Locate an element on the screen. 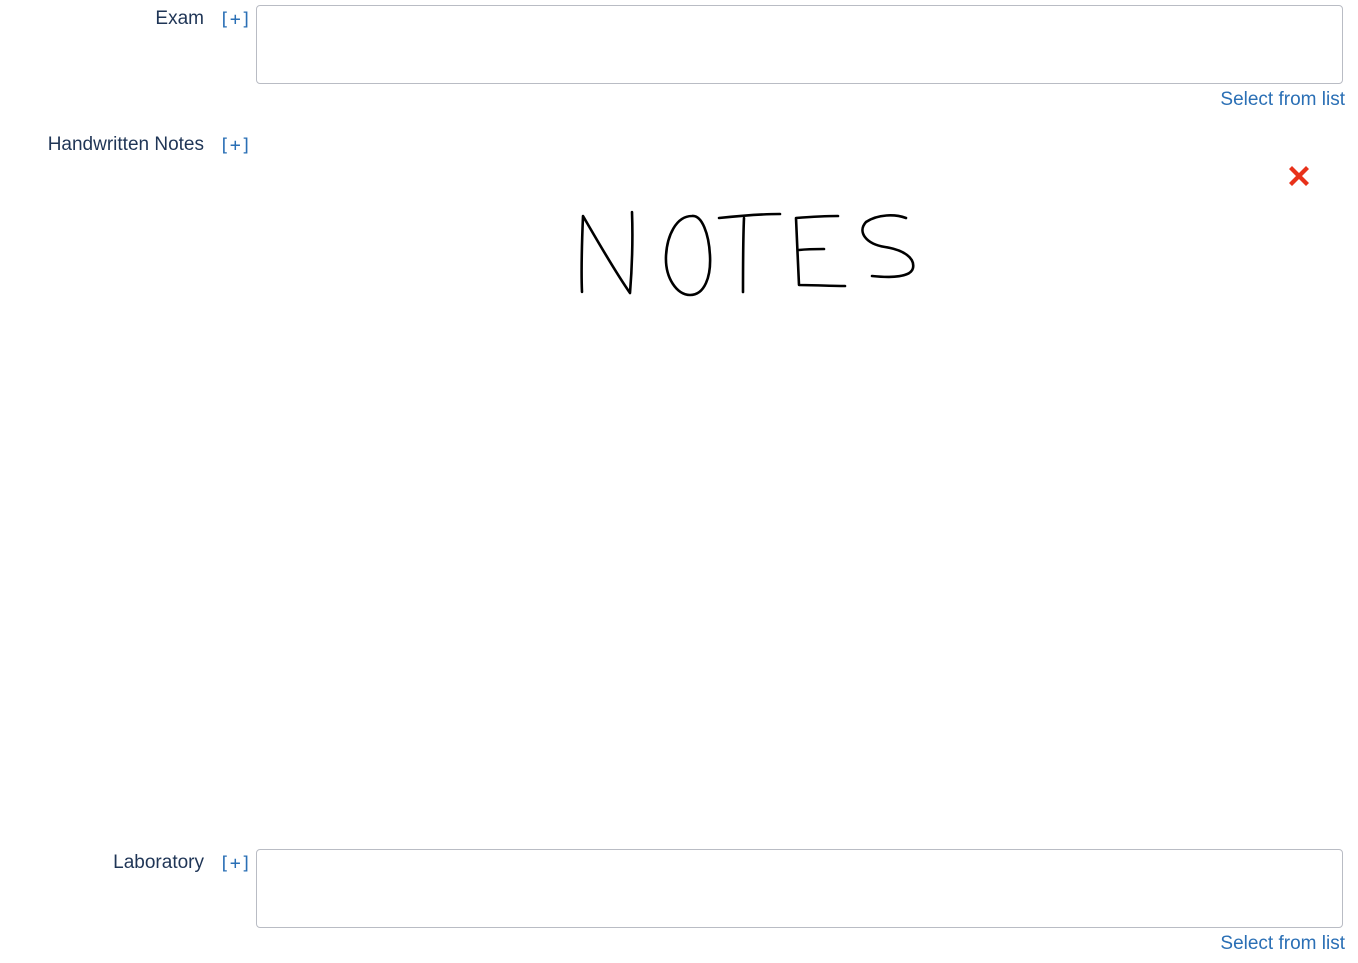 The width and height of the screenshot is (1358, 963). laboratory-label: Laboratory is located at coordinates (158, 862).